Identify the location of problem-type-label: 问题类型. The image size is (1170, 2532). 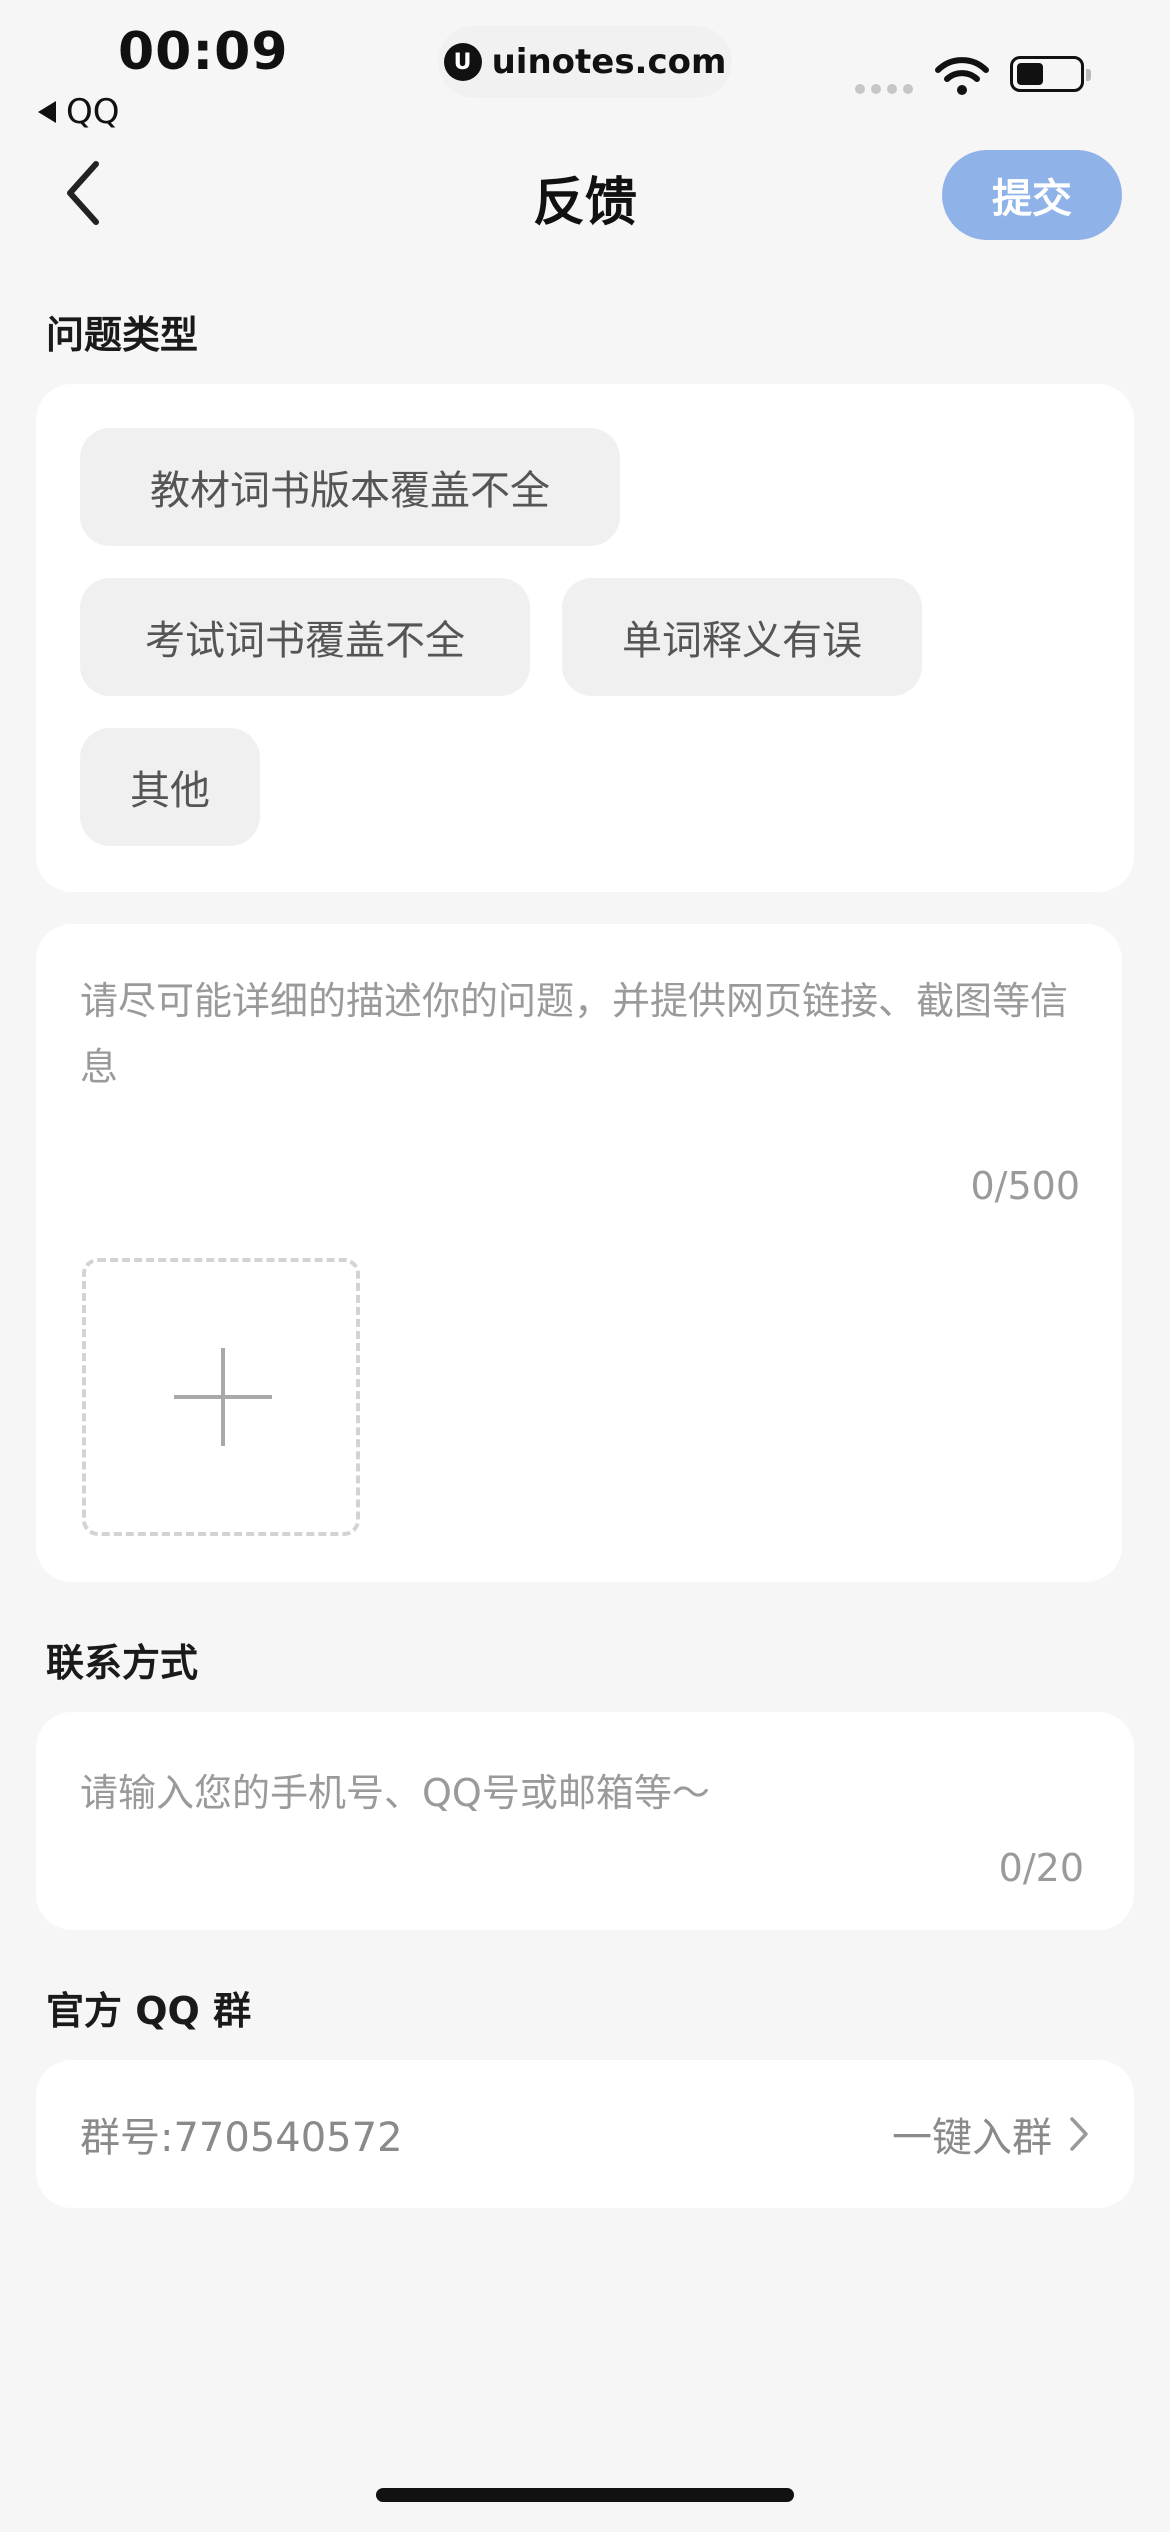
(122, 335).